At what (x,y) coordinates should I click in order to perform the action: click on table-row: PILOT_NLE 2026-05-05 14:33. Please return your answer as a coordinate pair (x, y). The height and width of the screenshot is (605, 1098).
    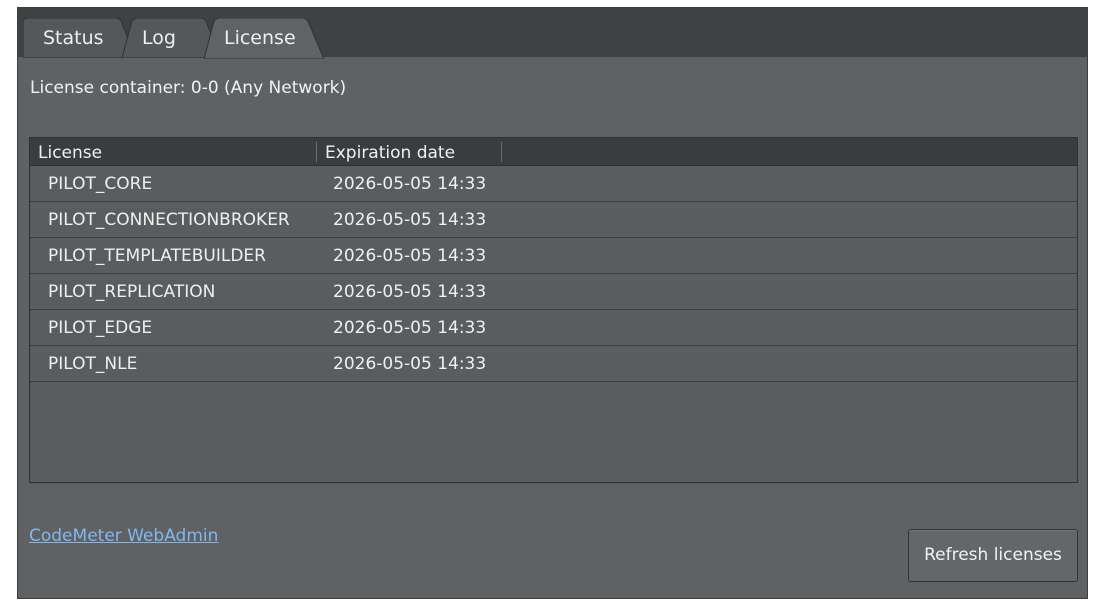
    Looking at the image, I should click on (553, 364).